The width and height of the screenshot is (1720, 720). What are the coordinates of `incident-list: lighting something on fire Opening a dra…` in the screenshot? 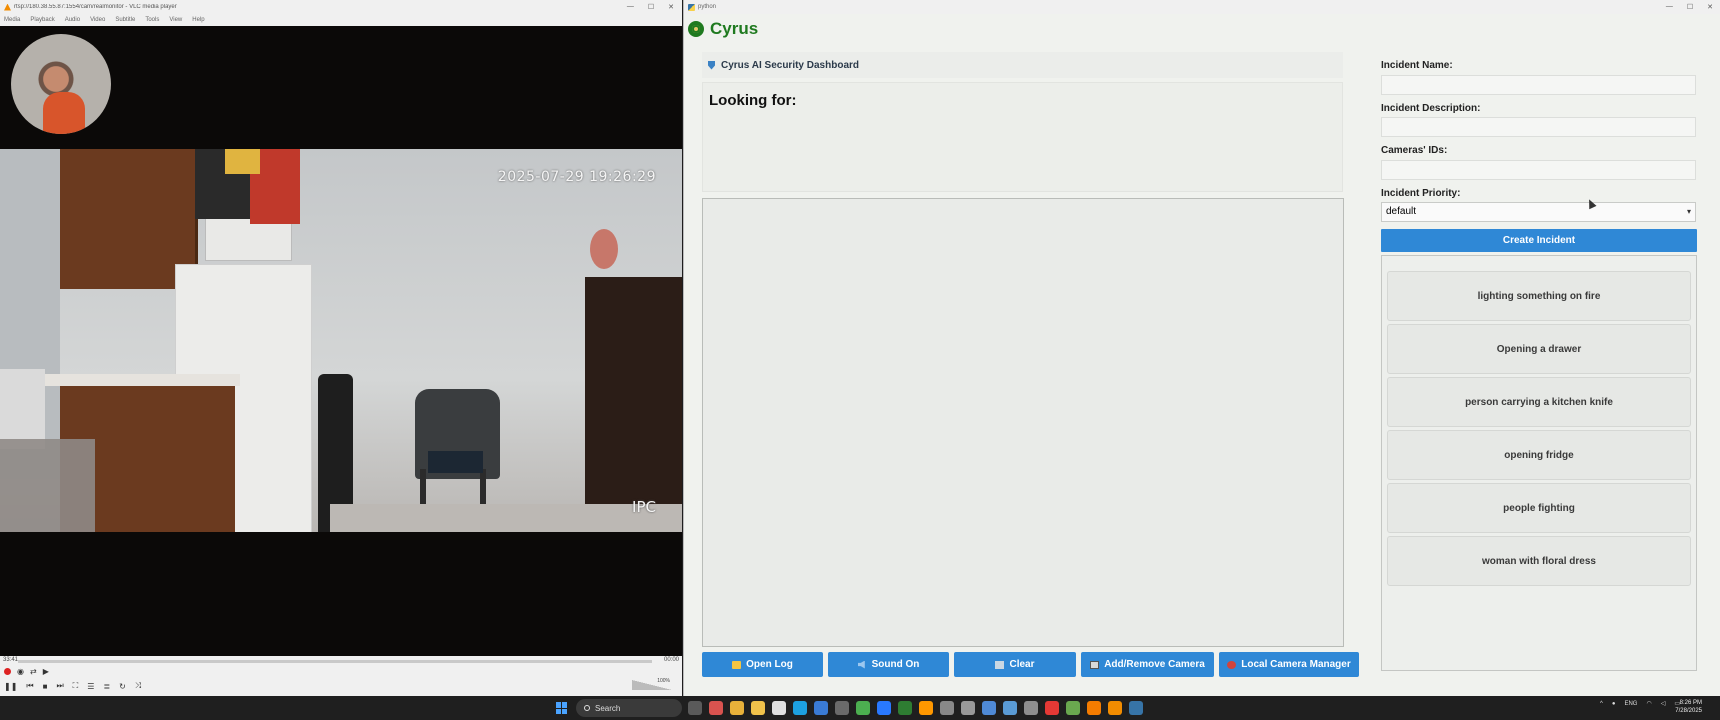 It's located at (1539, 463).